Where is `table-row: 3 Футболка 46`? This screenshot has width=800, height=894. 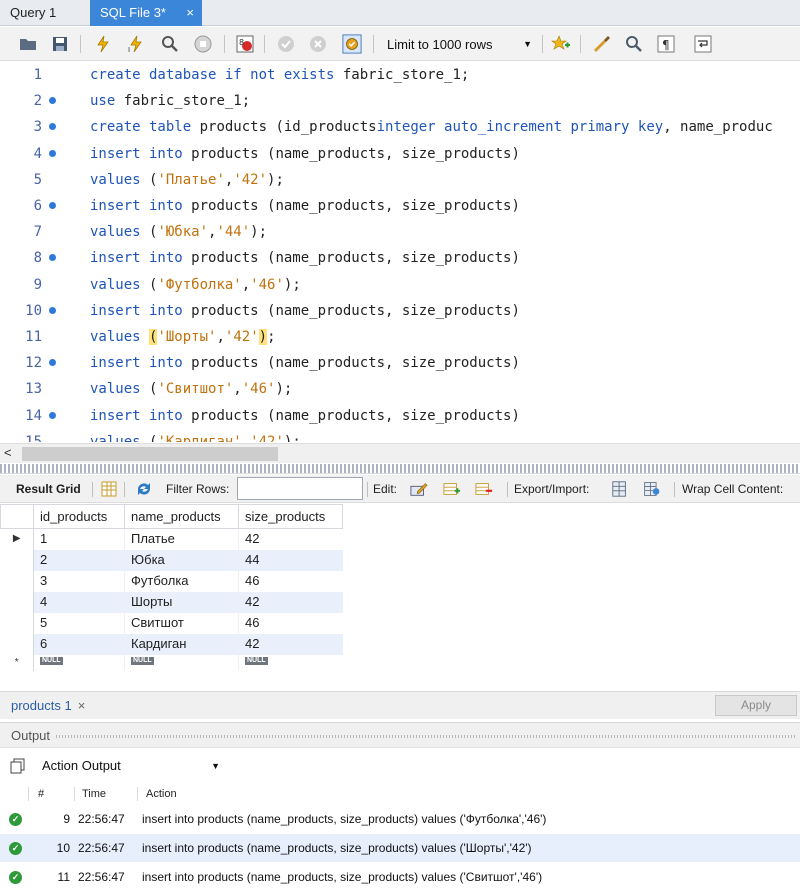
table-row: 3 Футболка 46 is located at coordinates (171, 581).